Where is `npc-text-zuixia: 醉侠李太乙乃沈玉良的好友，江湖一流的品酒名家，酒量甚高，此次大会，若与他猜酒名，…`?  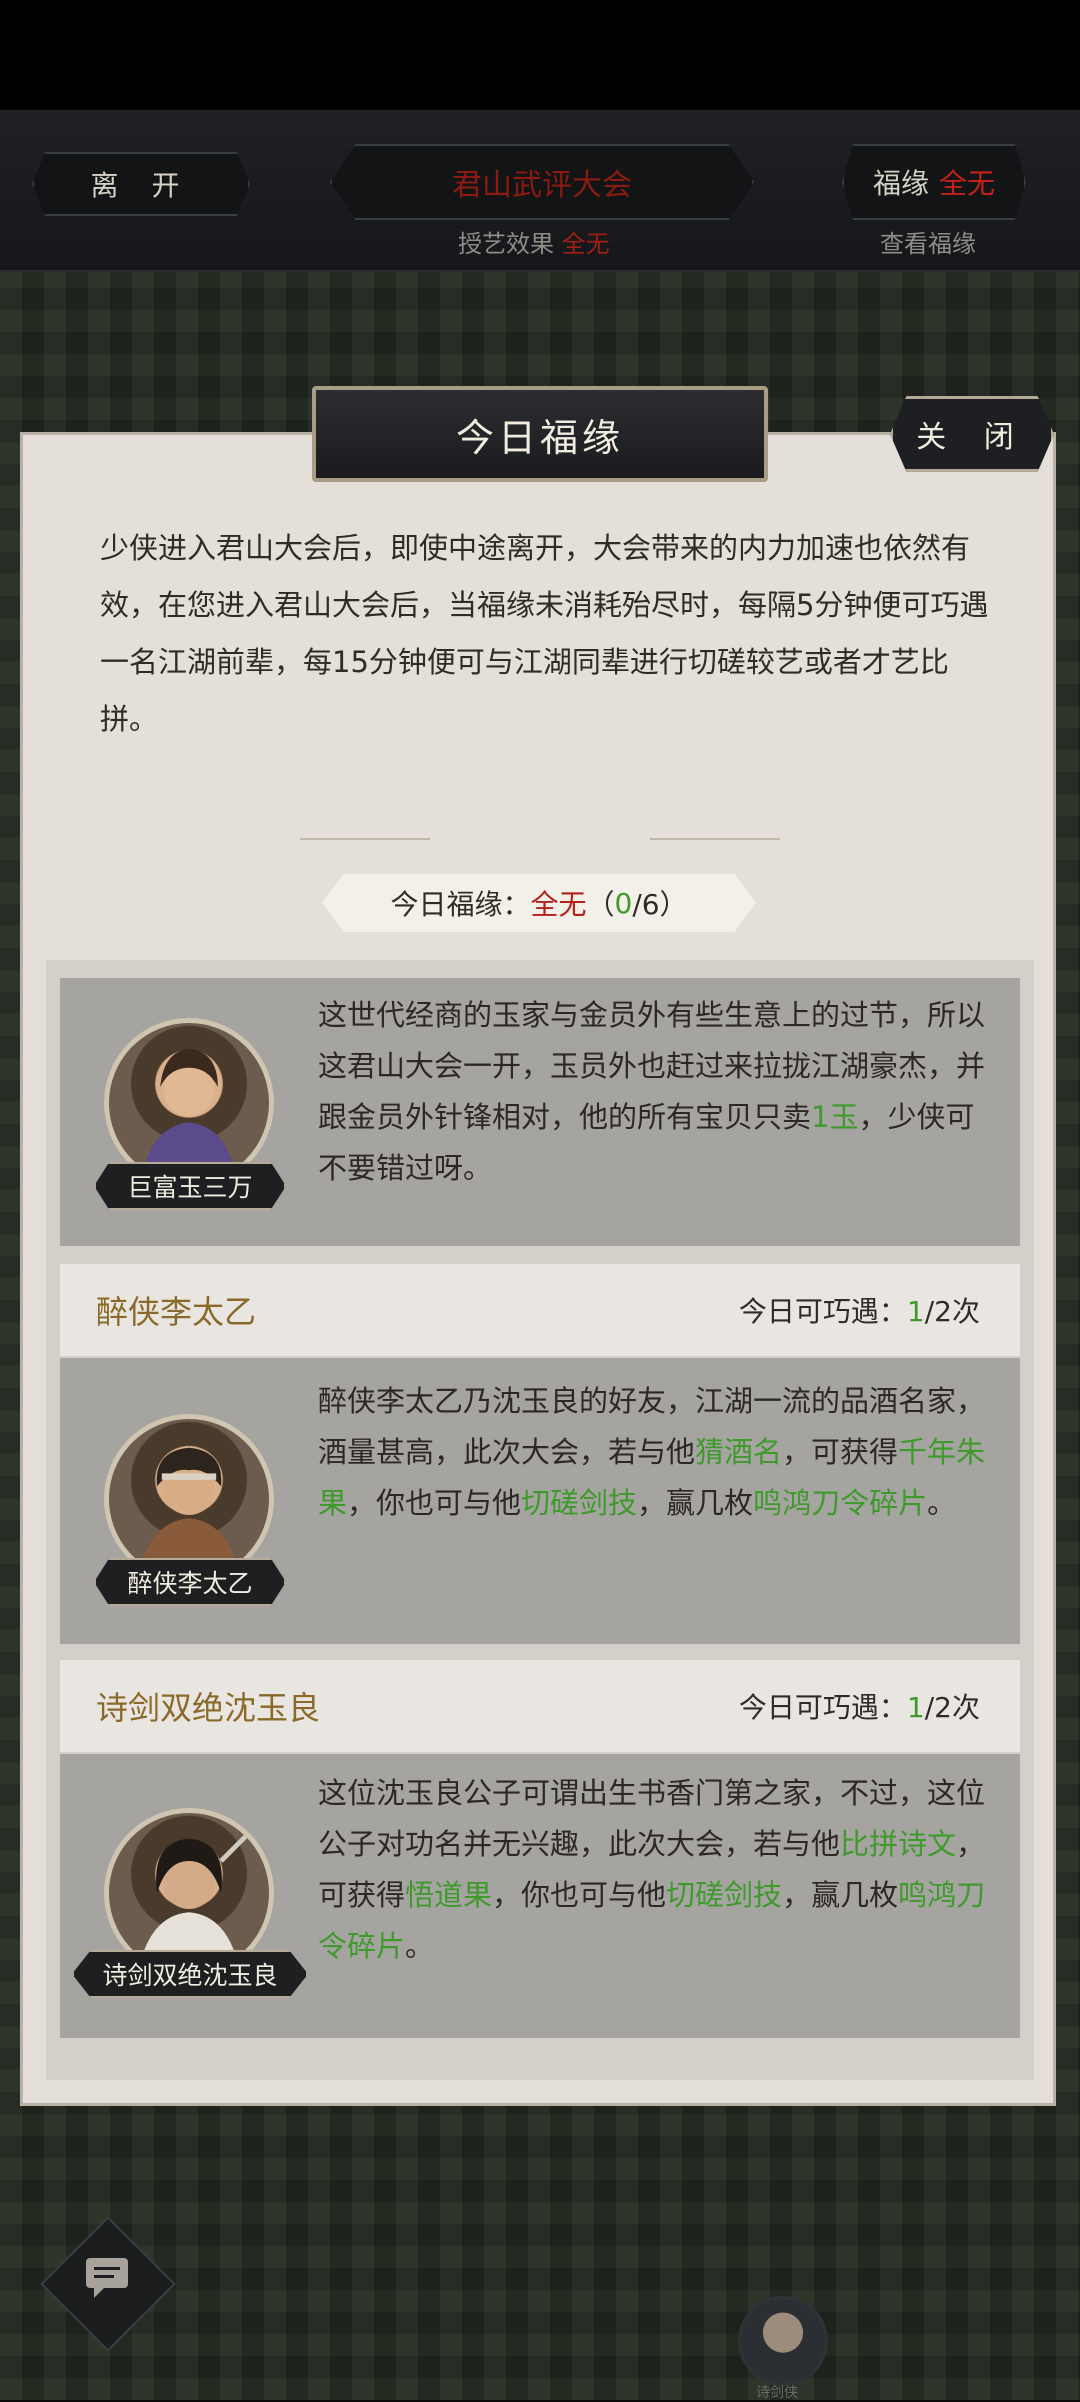
npc-text-zuixia: 醉侠李太乙乃沈玉良的好友，江湖一流的品酒名家，酒量甚高，此次大会，若与他猜酒名，… is located at coordinates (658, 1452).